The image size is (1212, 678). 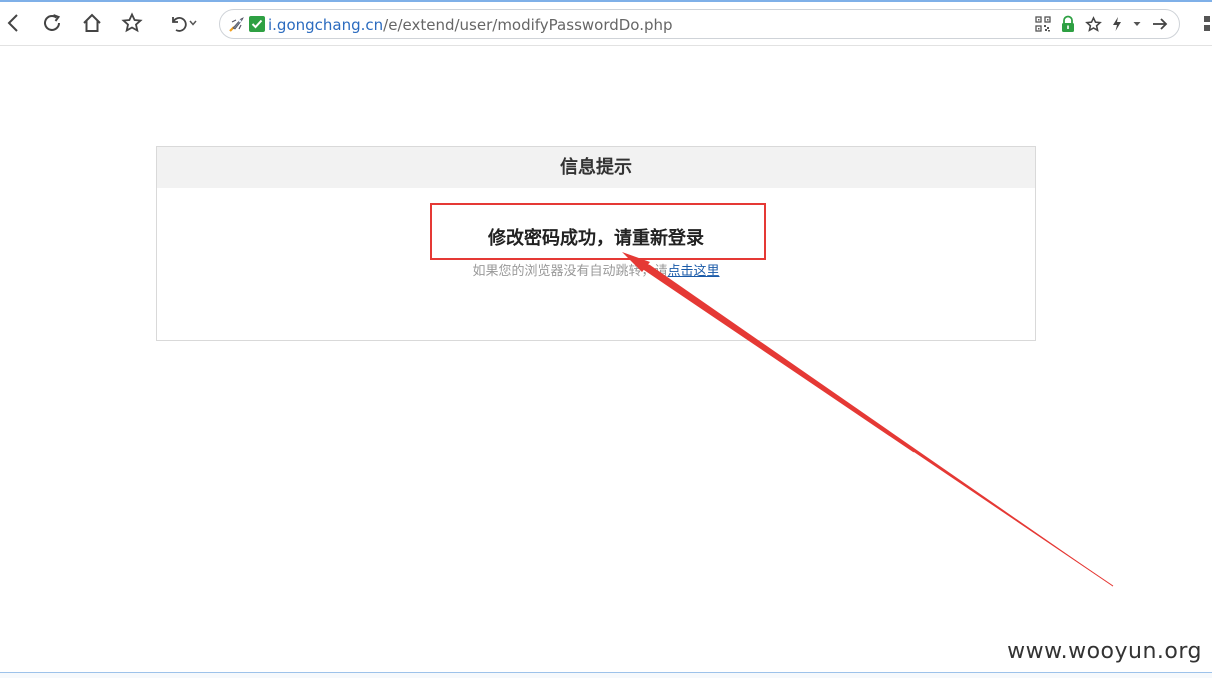 I want to click on url-host: i.gongchang.cn, so click(x=326, y=25).